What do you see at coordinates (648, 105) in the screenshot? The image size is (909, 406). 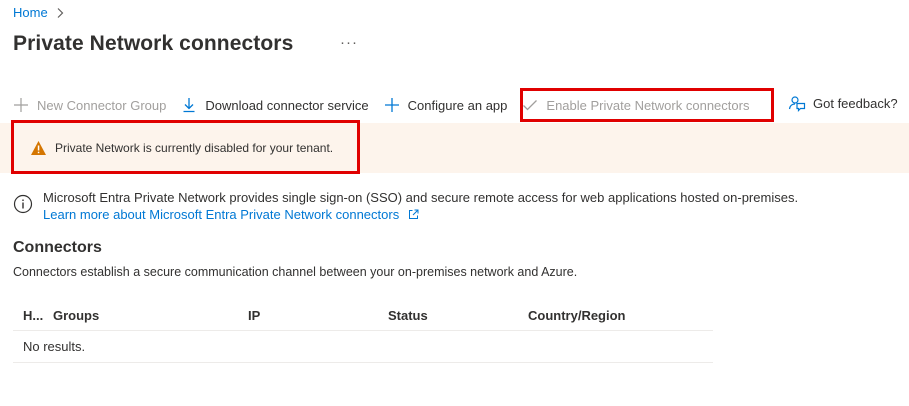 I see `enable-private-network-label: Enable Private Network connectors` at bounding box center [648, 105].